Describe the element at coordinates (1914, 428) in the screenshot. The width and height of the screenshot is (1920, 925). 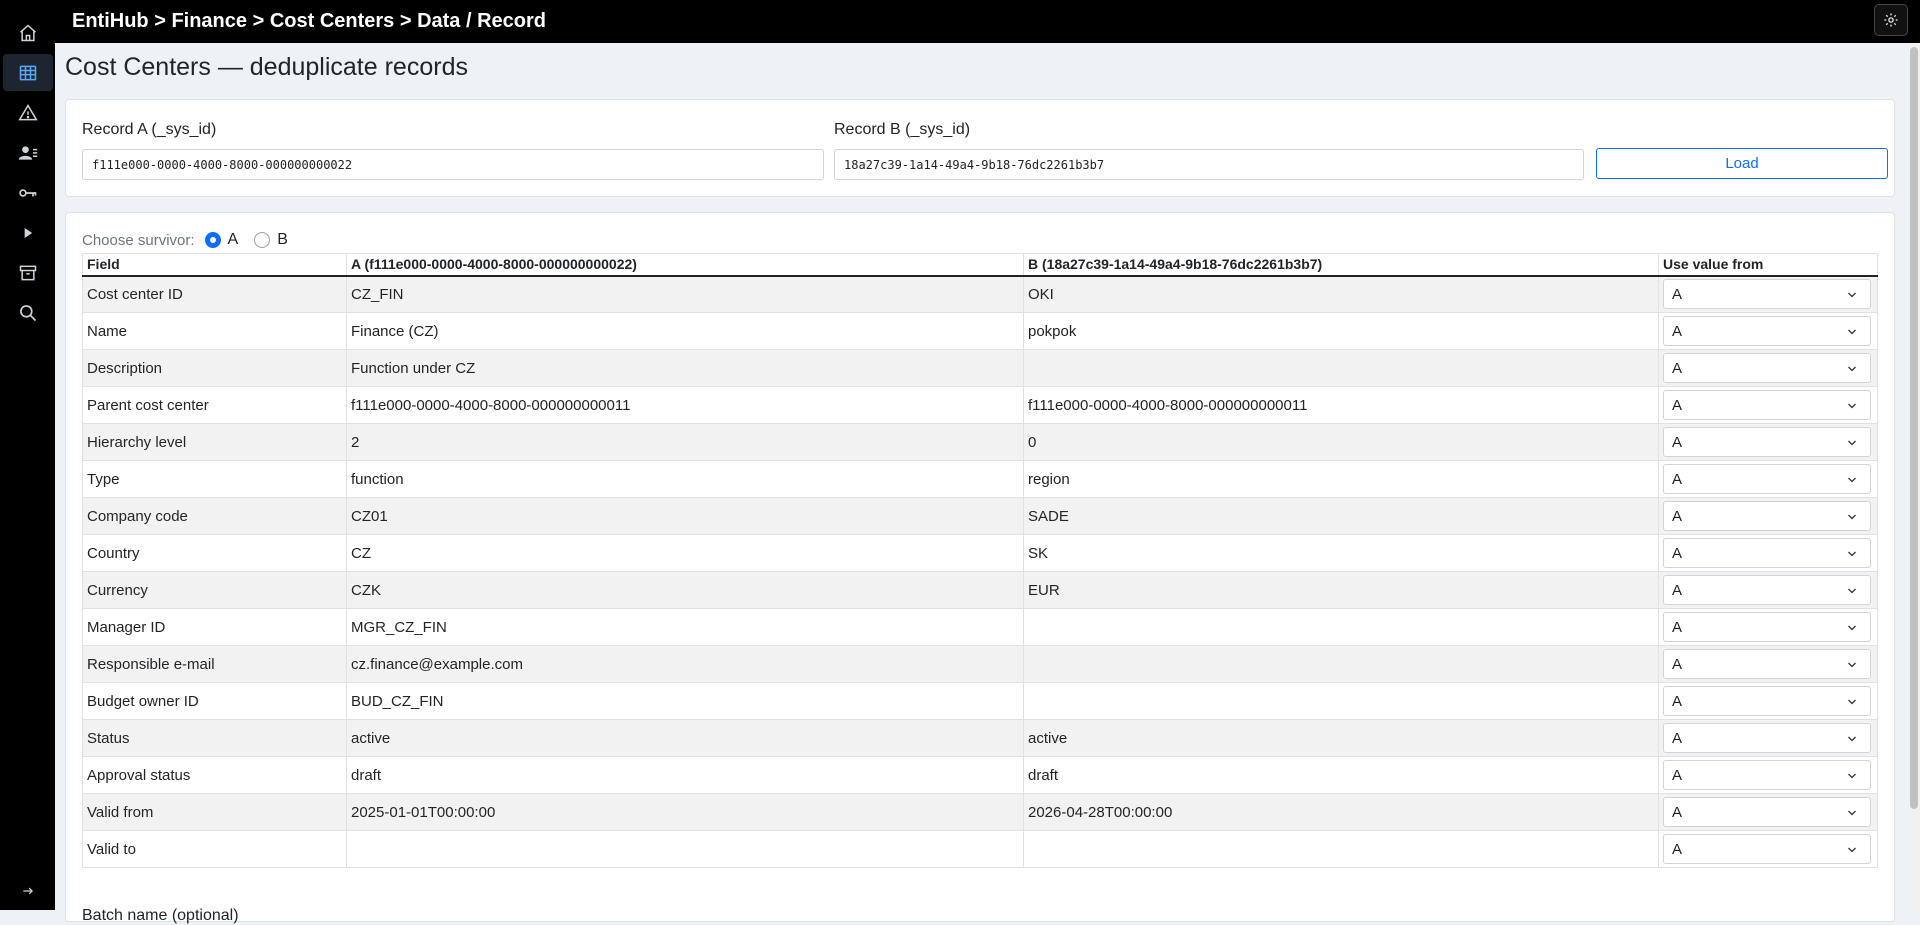
I see `scrollbar-thumb` at that location.